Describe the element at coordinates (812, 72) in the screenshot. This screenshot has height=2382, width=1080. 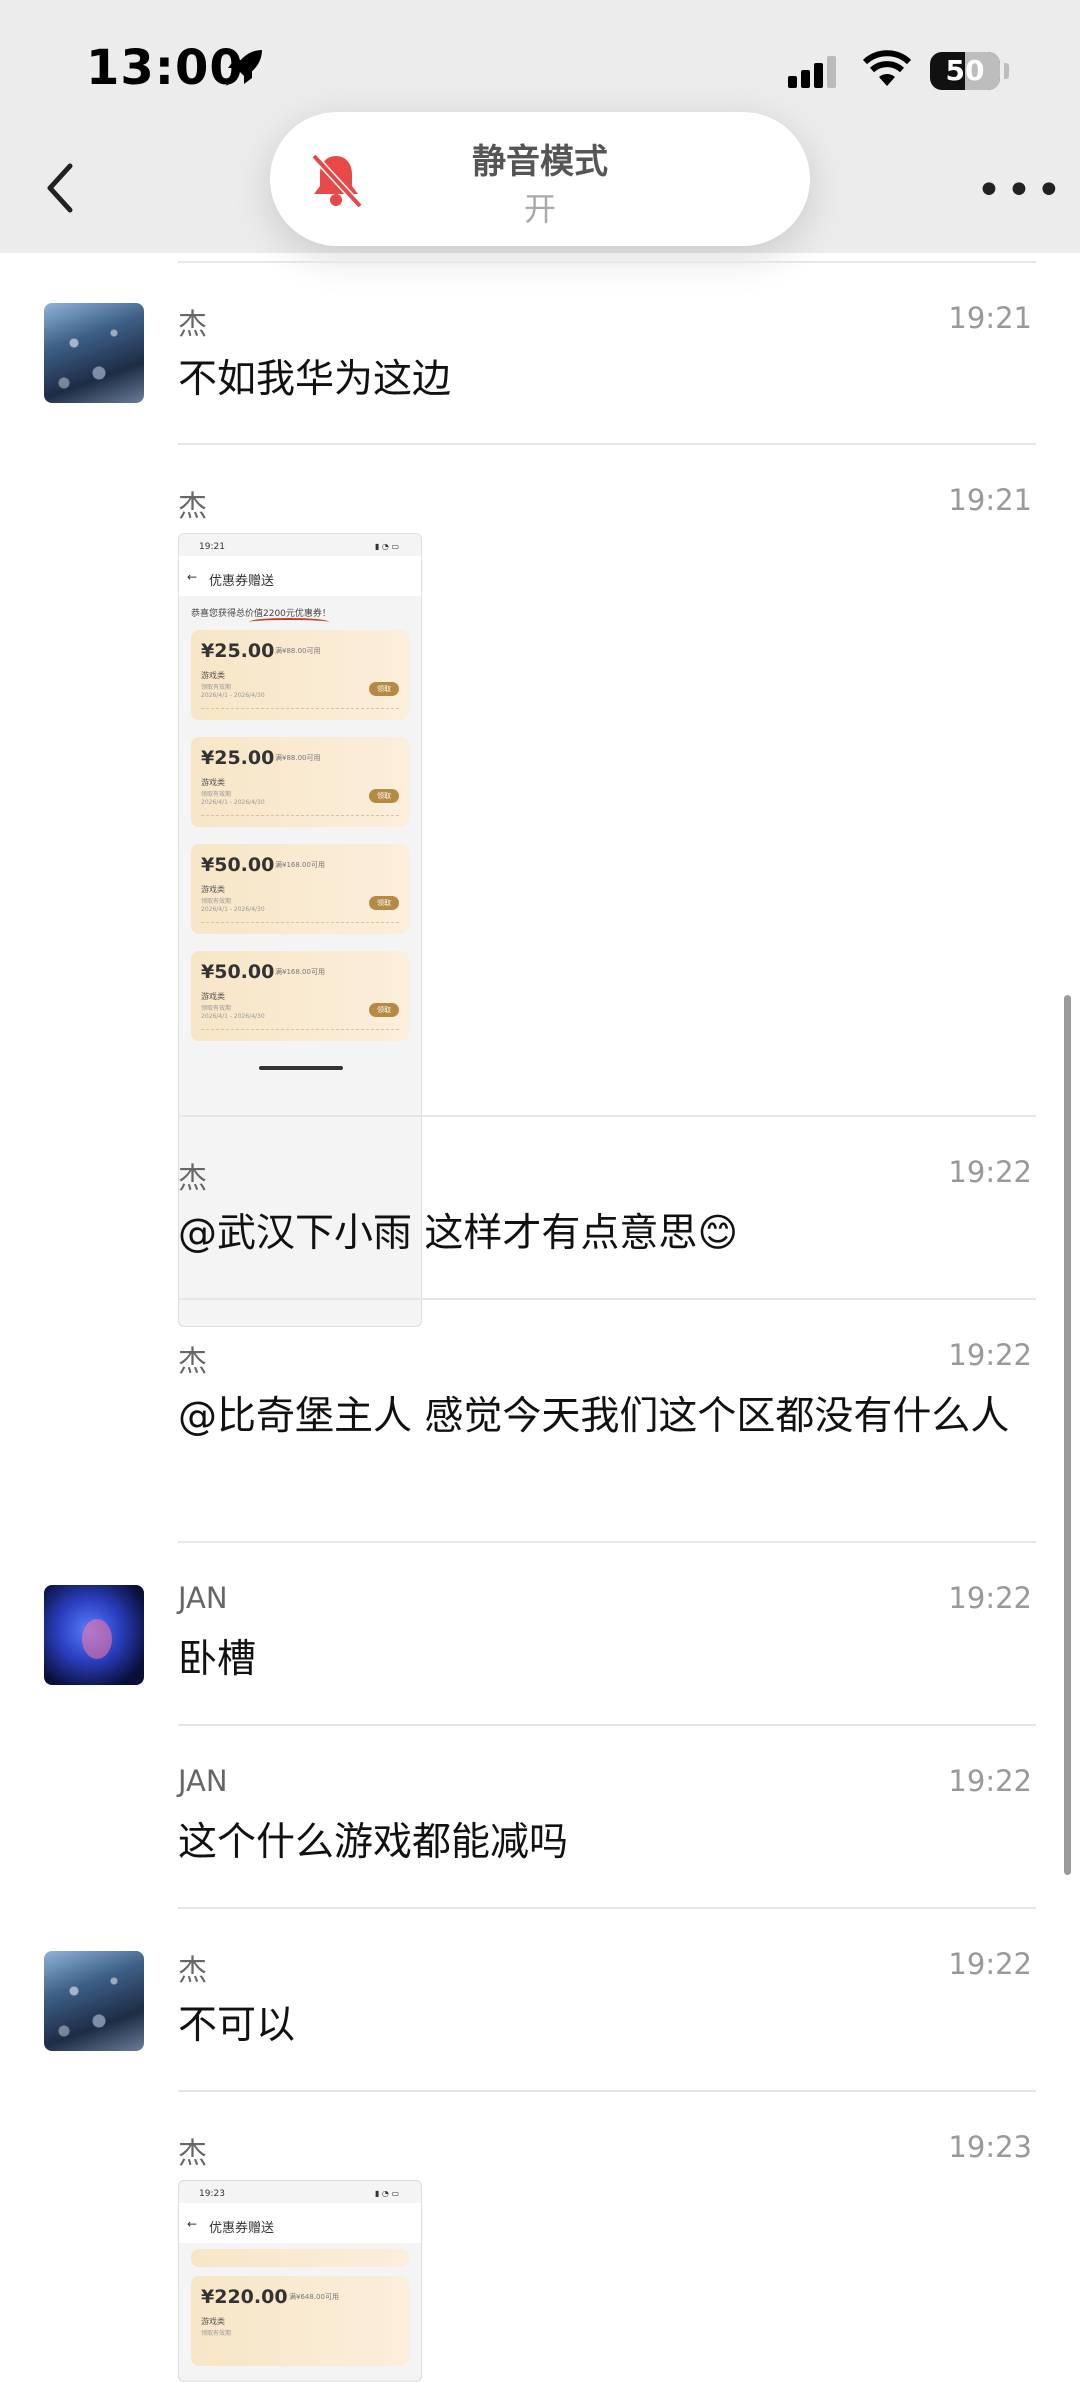
I see `cellular-signal-icon` at that location.